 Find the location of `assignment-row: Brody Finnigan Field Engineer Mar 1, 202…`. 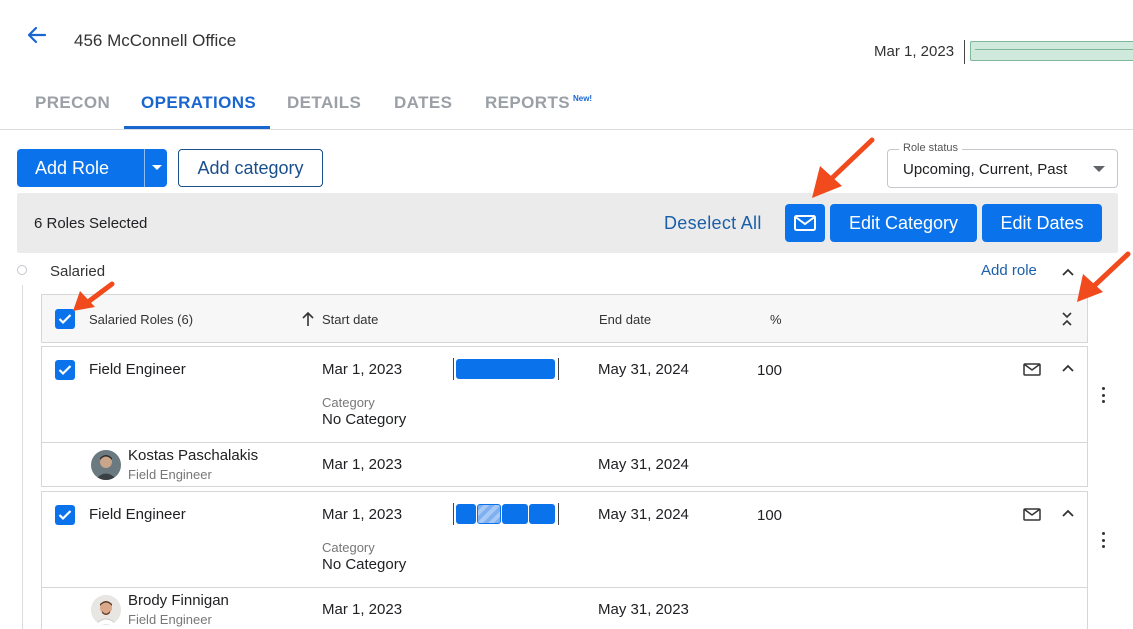

assignment-row: Brody Finnigan Field Engineer Mar 1, 202… is located at coordinates (564, 608).